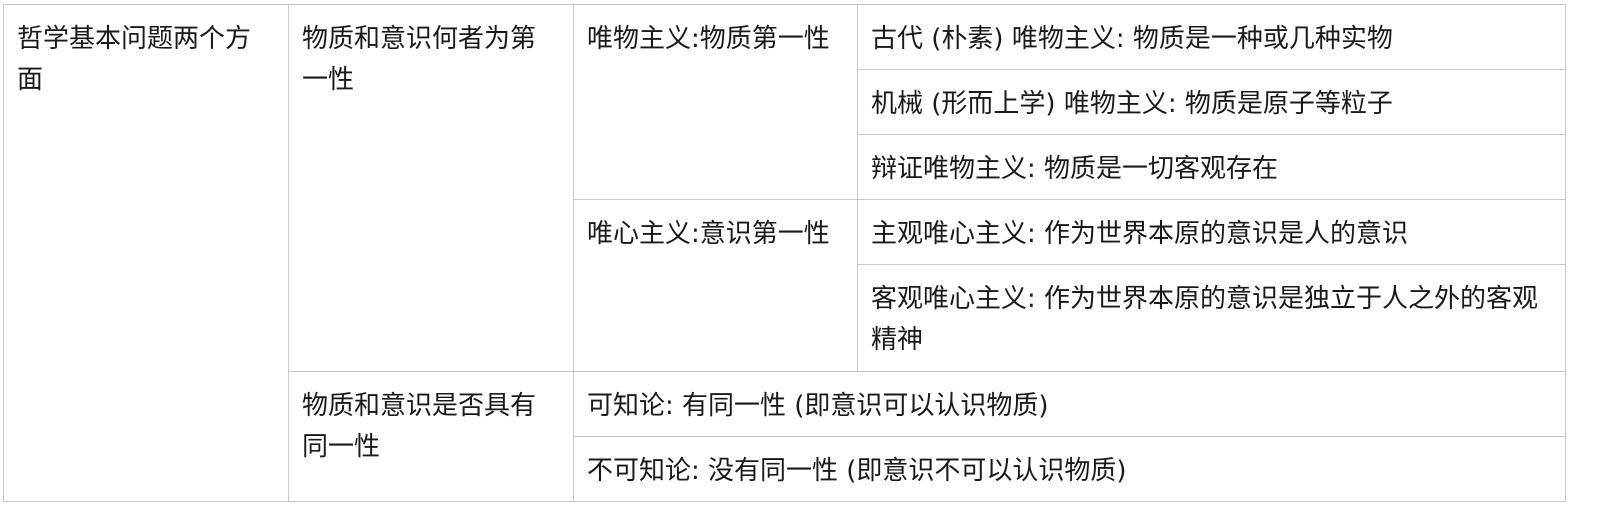  I want to click on item-cell: 客观唯心主义: 作为世界本原的意识是独立于人之外的客观精神, so click(1211, 318).